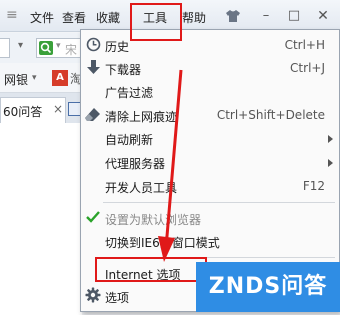 The image size is (340, 315). I want to click on watermark-logo: ZNDS问答, so click(268, 287).